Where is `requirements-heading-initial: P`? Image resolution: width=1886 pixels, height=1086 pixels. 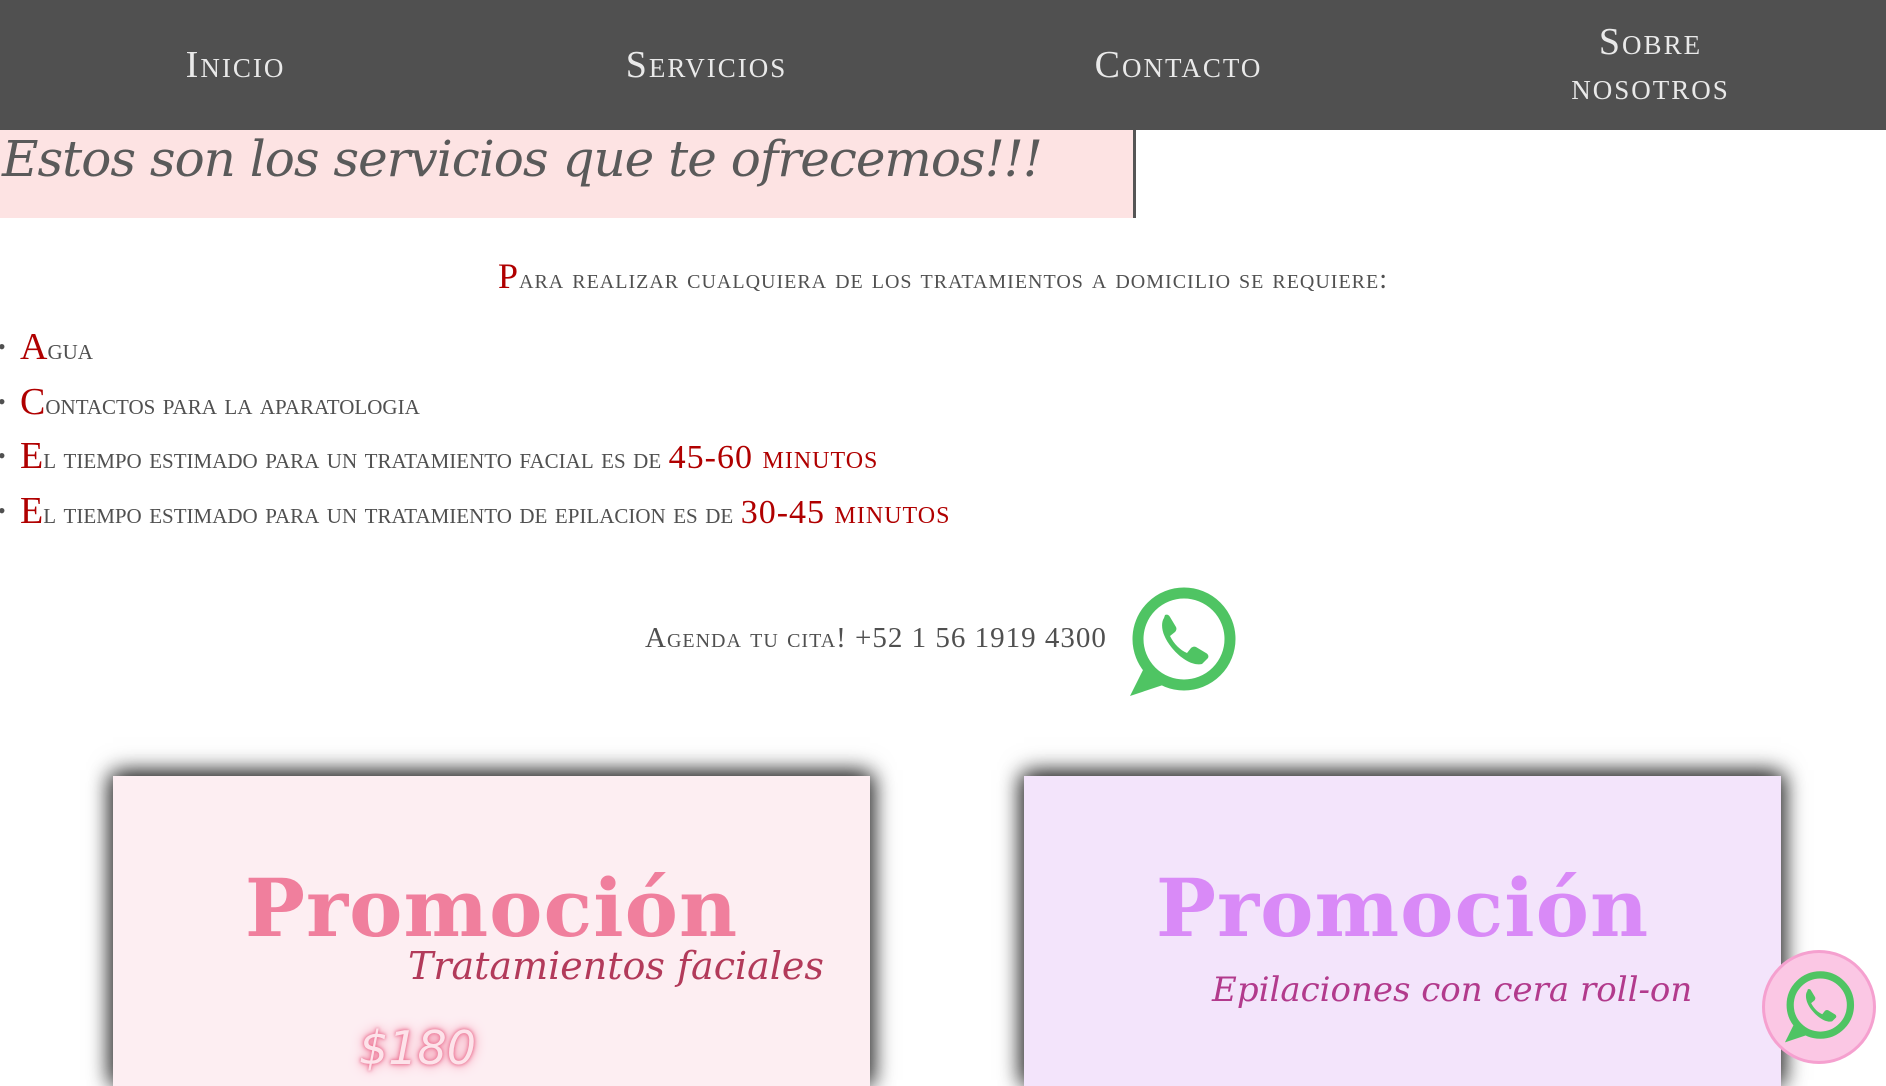 requirements-heading-initial: P is located at coordinates (508, 276).